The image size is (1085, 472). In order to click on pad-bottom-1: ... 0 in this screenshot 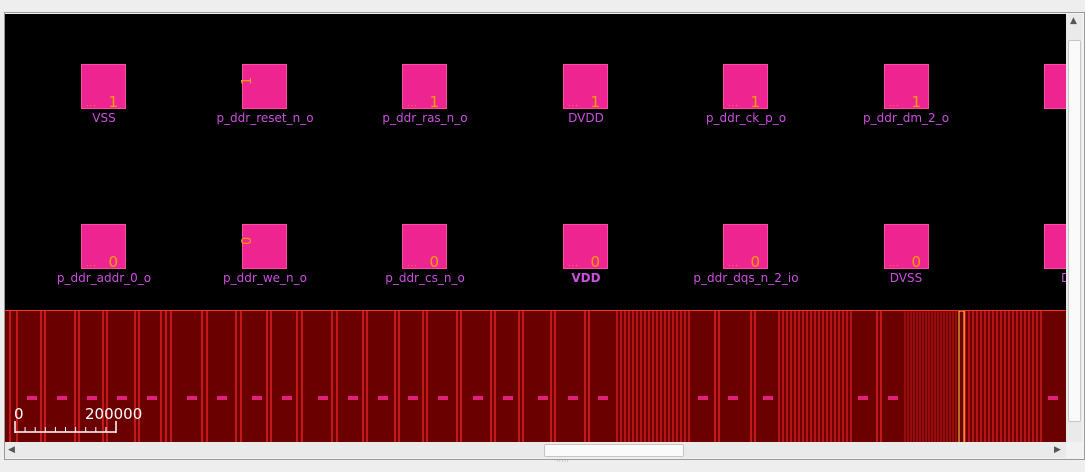, I will do `click(103, 247)`.